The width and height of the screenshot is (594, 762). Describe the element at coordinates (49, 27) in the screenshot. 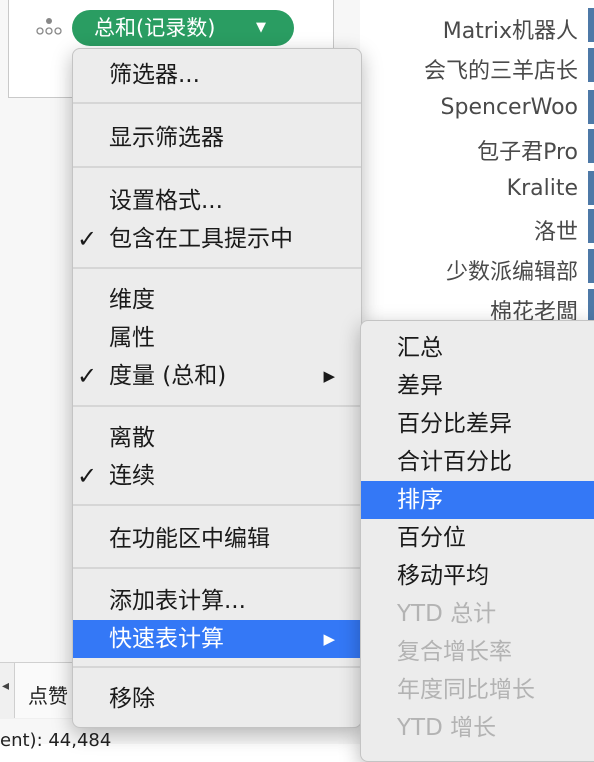

I see `marks-detail-icon` at that location.